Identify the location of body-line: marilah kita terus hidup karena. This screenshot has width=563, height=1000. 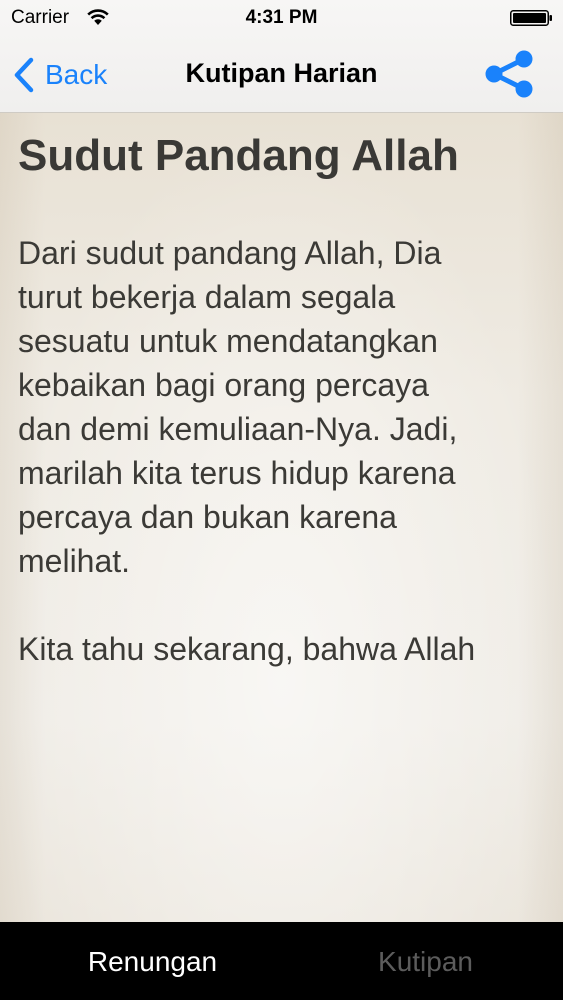
(237, 473).